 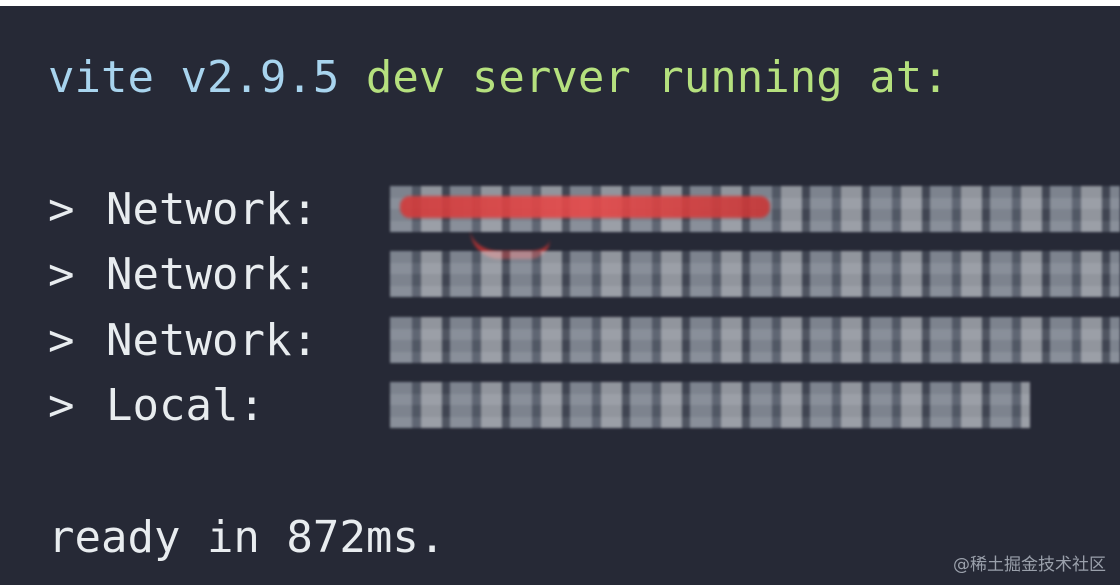 I want to click on server-banner: vite v2.9.5 dev server running at:, so click(x=498, y=78).